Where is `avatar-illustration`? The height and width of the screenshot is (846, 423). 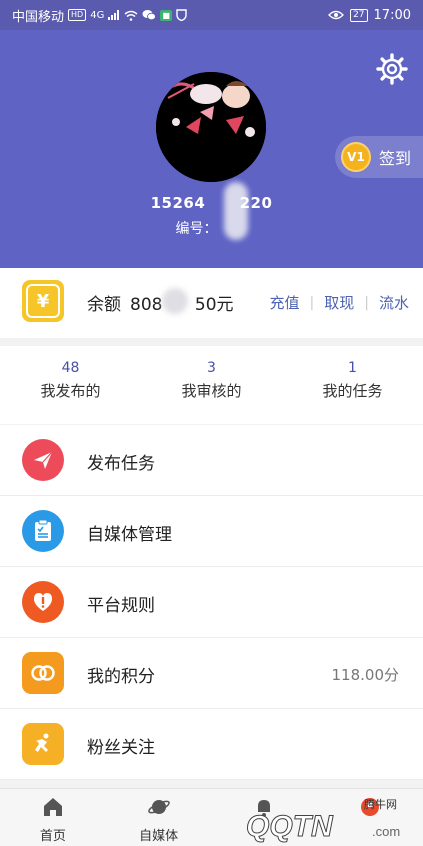
avatar-illustration is located at coordinates (211, 127).